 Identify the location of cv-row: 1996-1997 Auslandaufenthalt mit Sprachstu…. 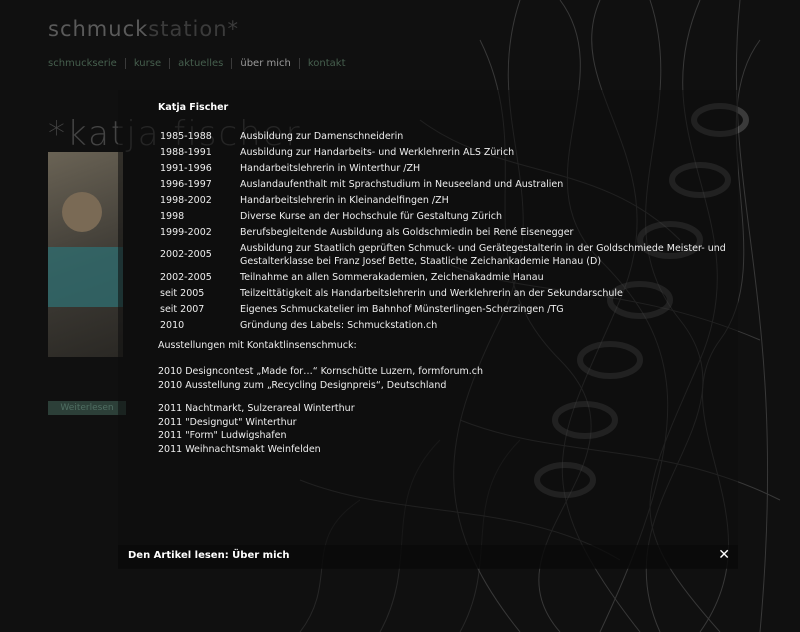
(443, 184).